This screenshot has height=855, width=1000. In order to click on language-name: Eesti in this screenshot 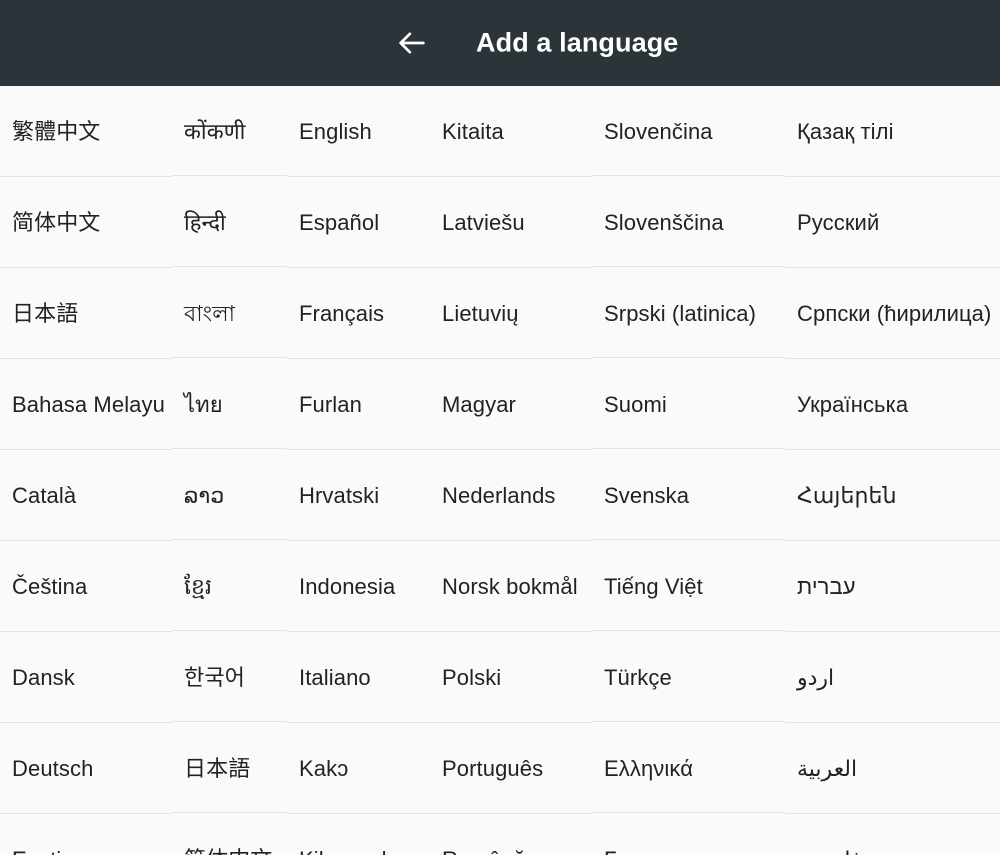, I will do `click(36, 851)`.